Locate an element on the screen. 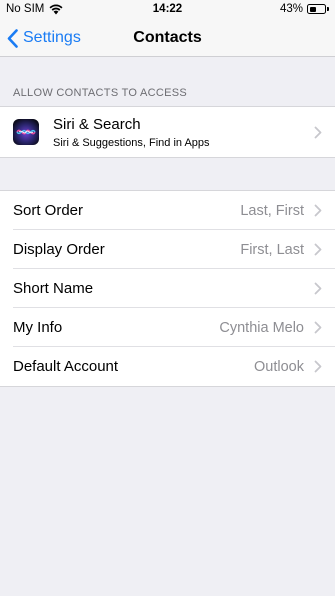 Image resolution: width=335 pixels, height=596 pixels. row-label: Default Account is located at coordinates (66, 366).